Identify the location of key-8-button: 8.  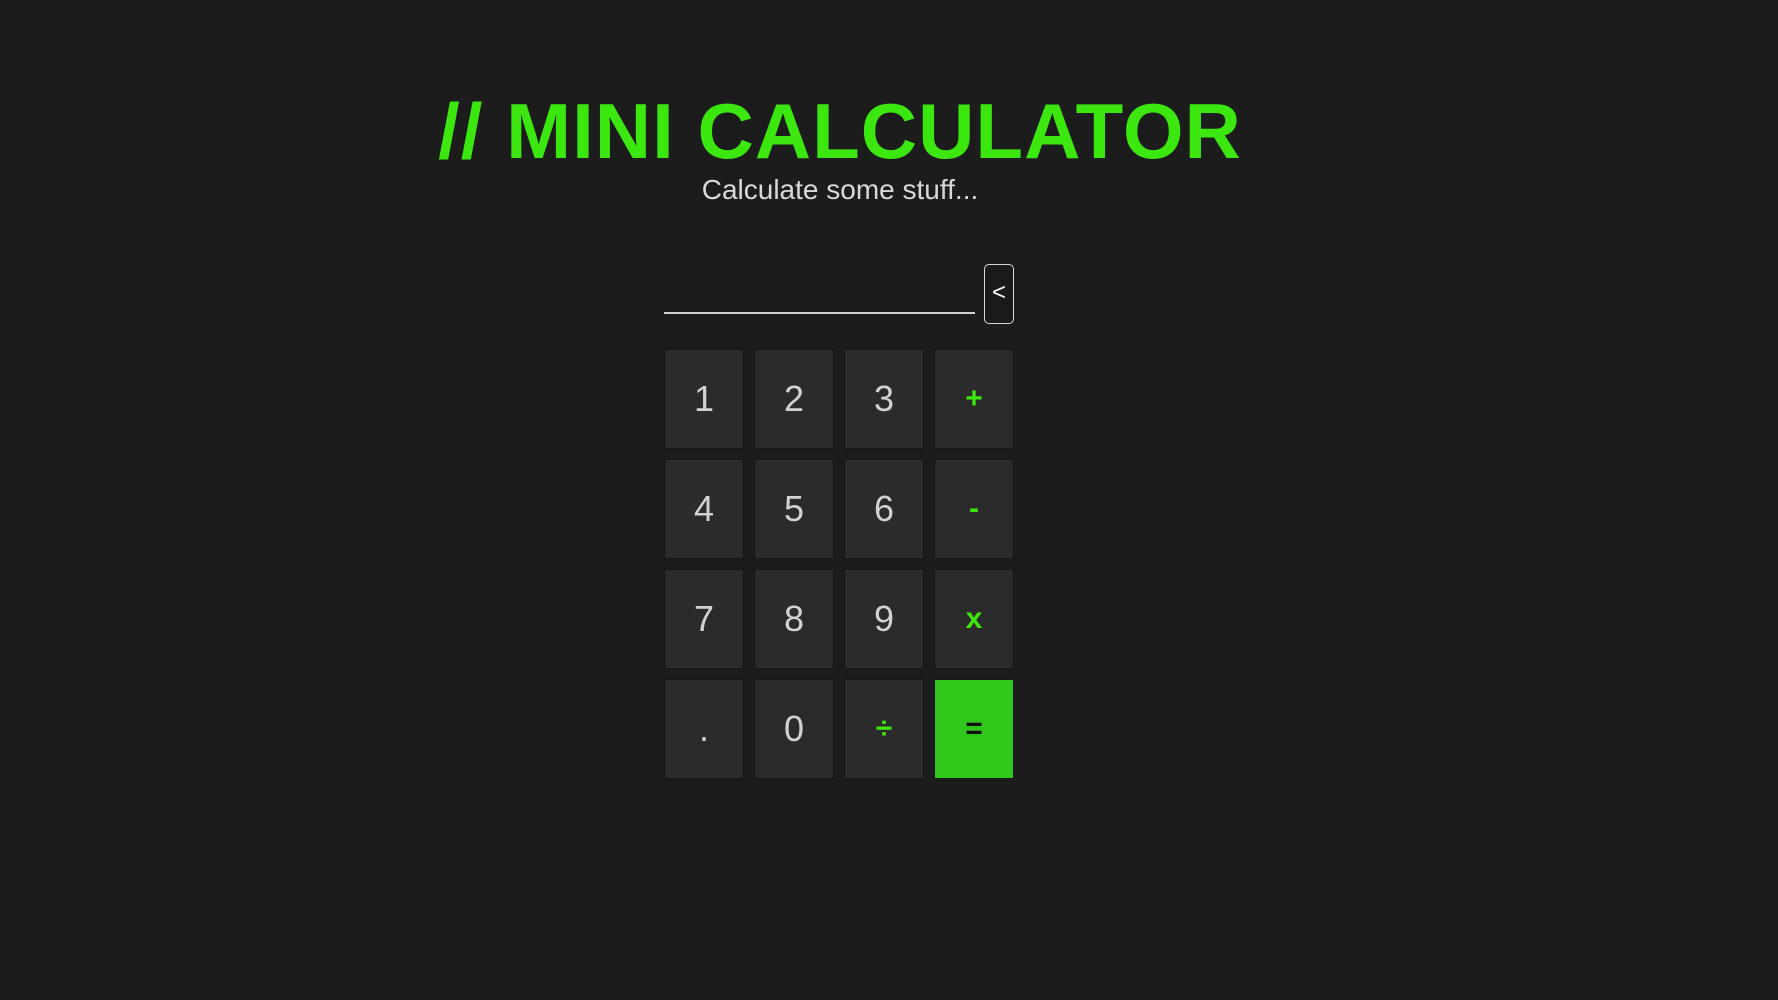
(794, 619).